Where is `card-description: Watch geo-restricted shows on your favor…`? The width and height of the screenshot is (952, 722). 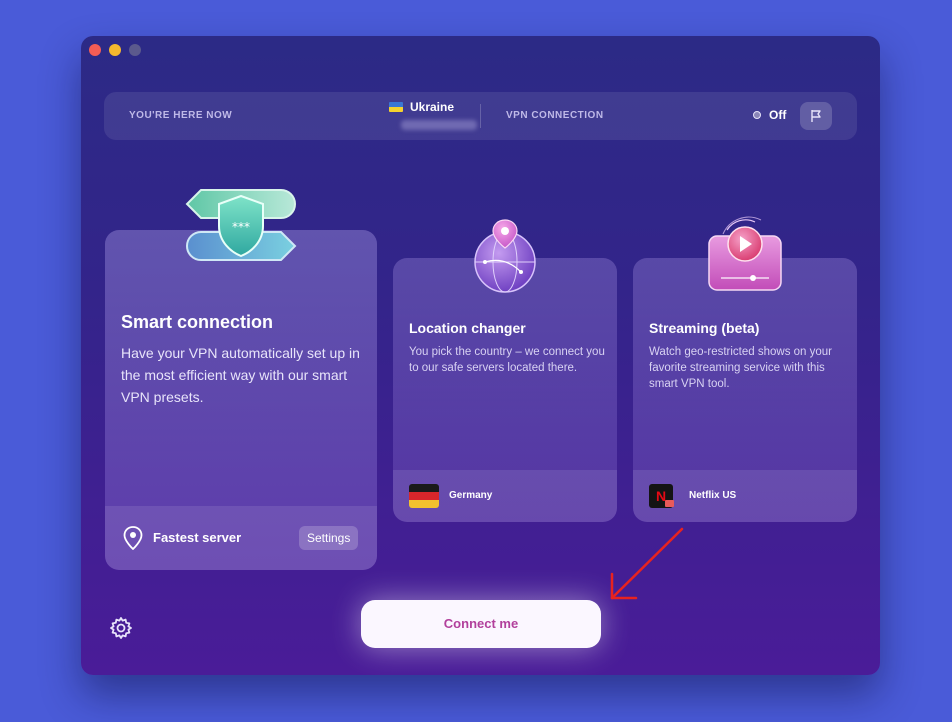 card-description: Watch geo-restricted shows on your favor… is located at coordinates (741, 368).